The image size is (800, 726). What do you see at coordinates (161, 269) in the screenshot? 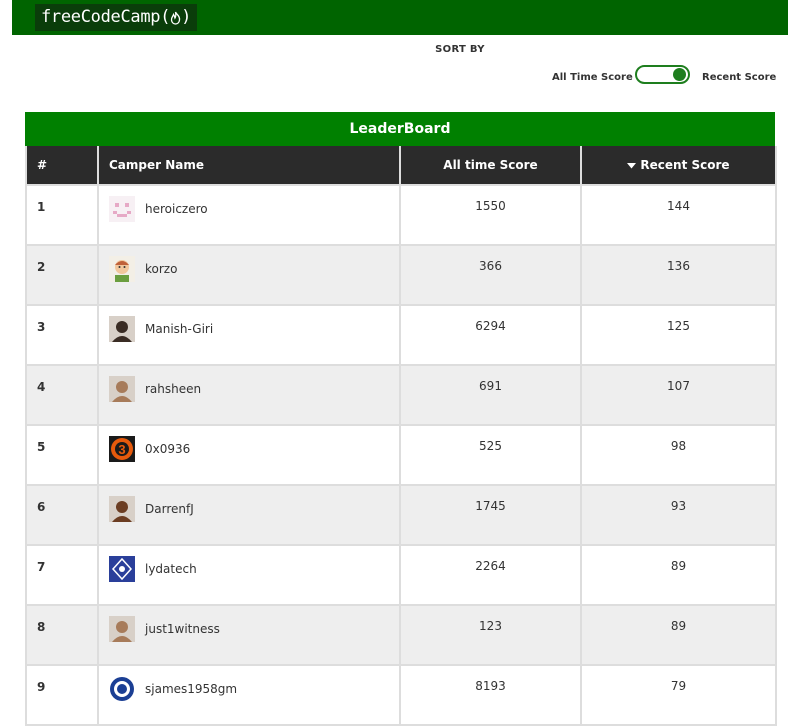
I see `camper-name-link: korzo` at bounding box center [161, 269].